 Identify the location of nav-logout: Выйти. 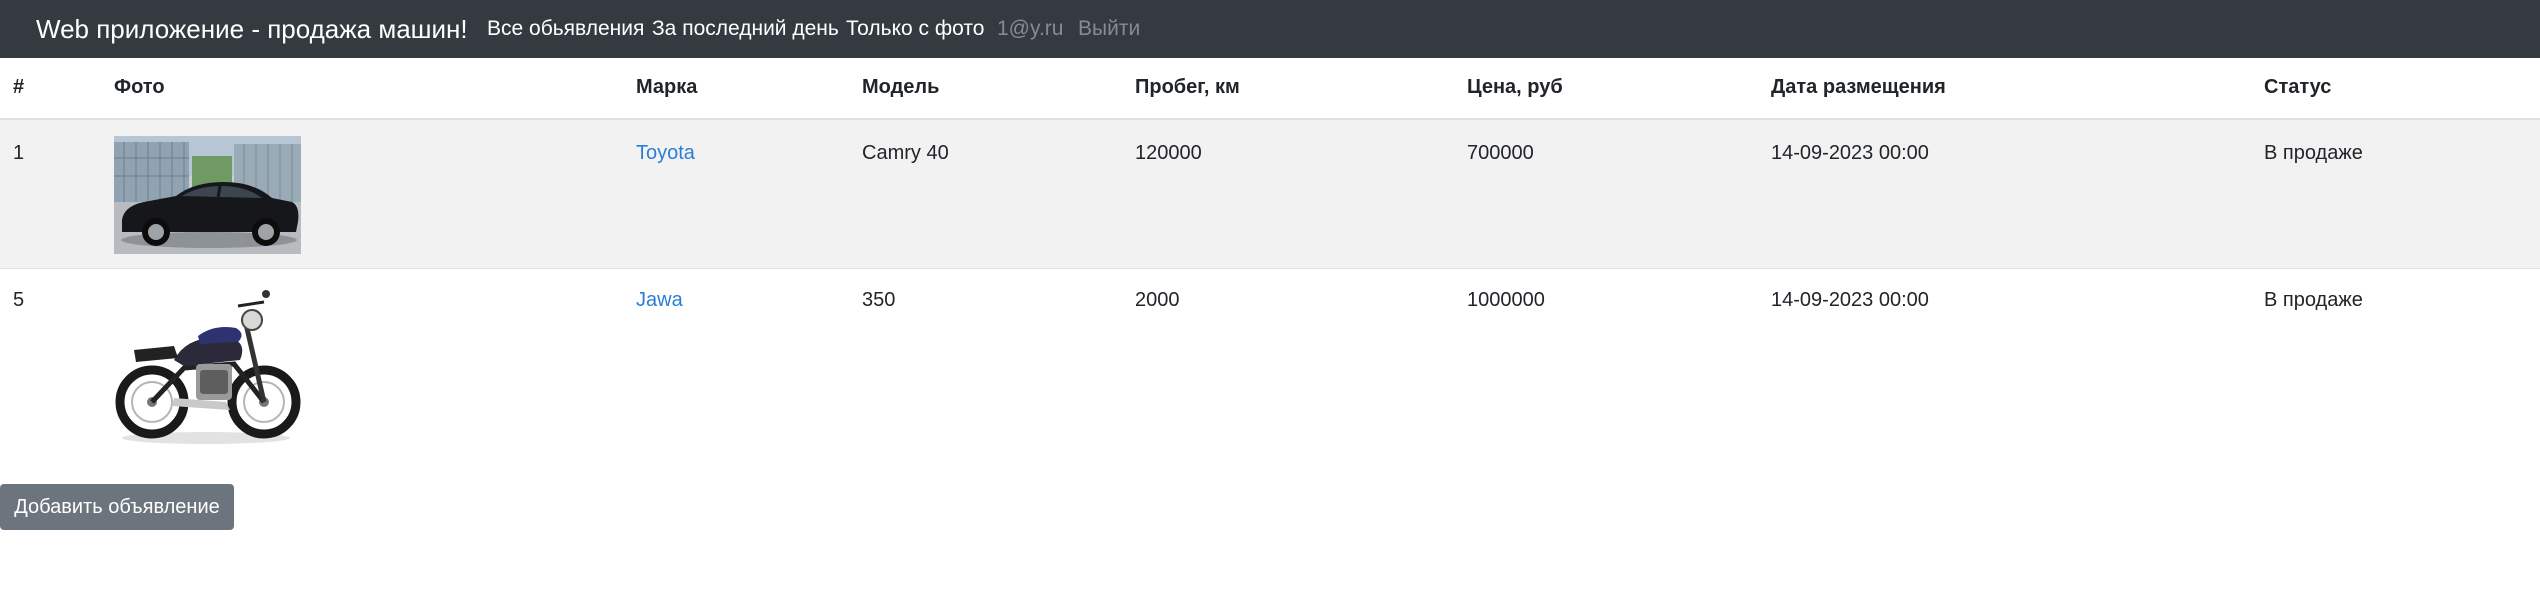
(1109, 29).